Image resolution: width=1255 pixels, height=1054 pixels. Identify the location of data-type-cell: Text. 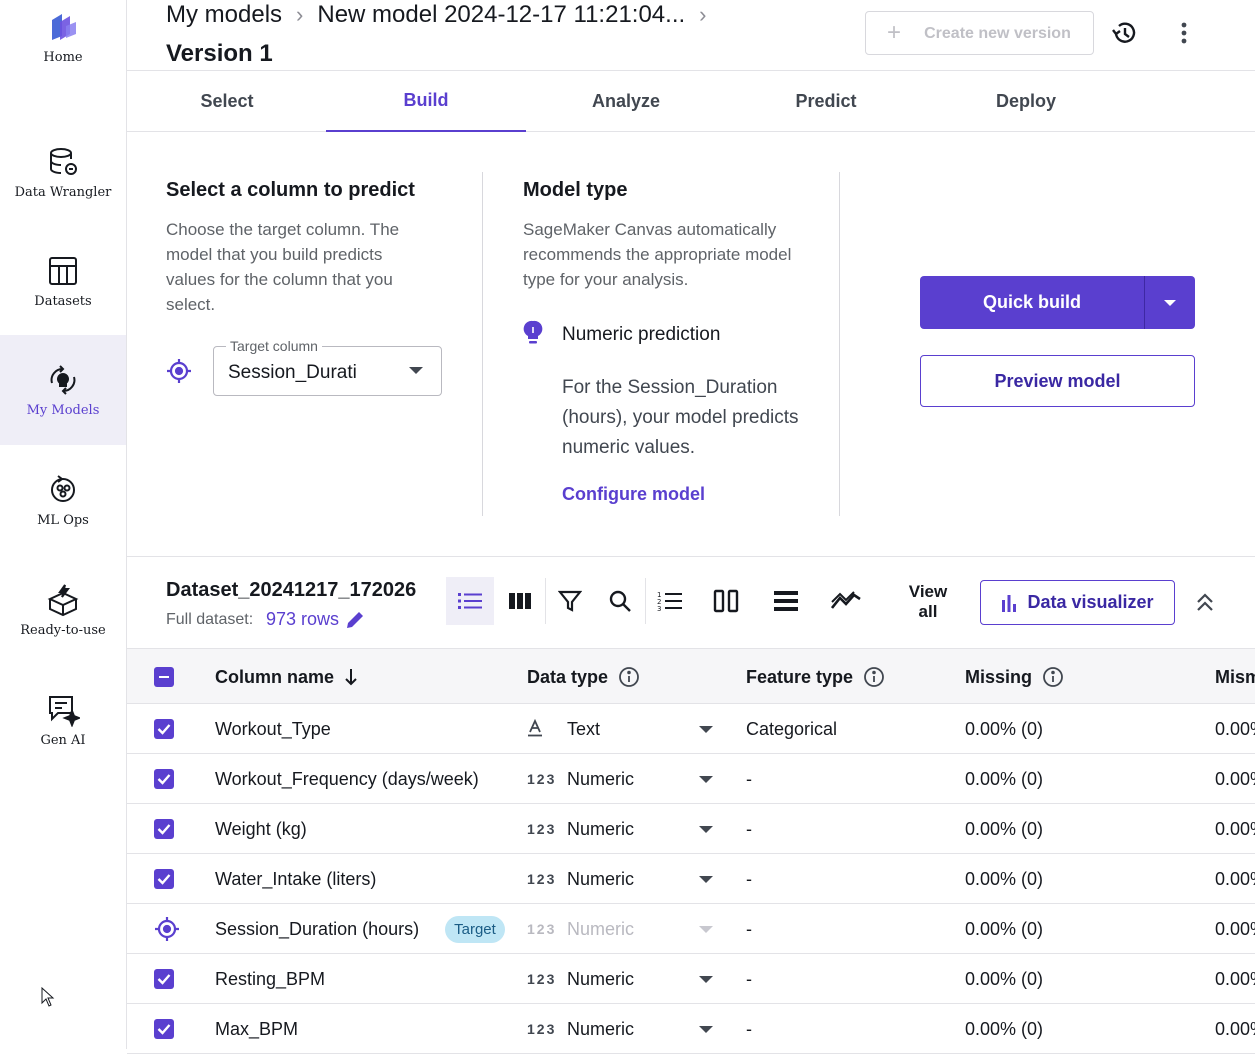
(563, 729).